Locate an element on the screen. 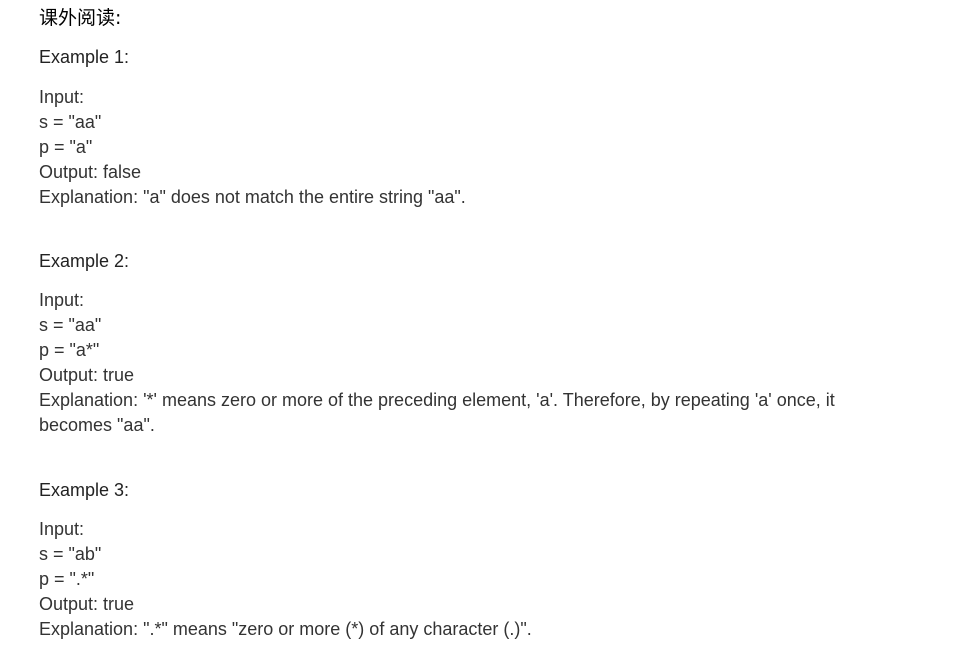 This screenshot has height=659, width=975. example-1-output-line: Output: false is located at coordinates (90, 172).